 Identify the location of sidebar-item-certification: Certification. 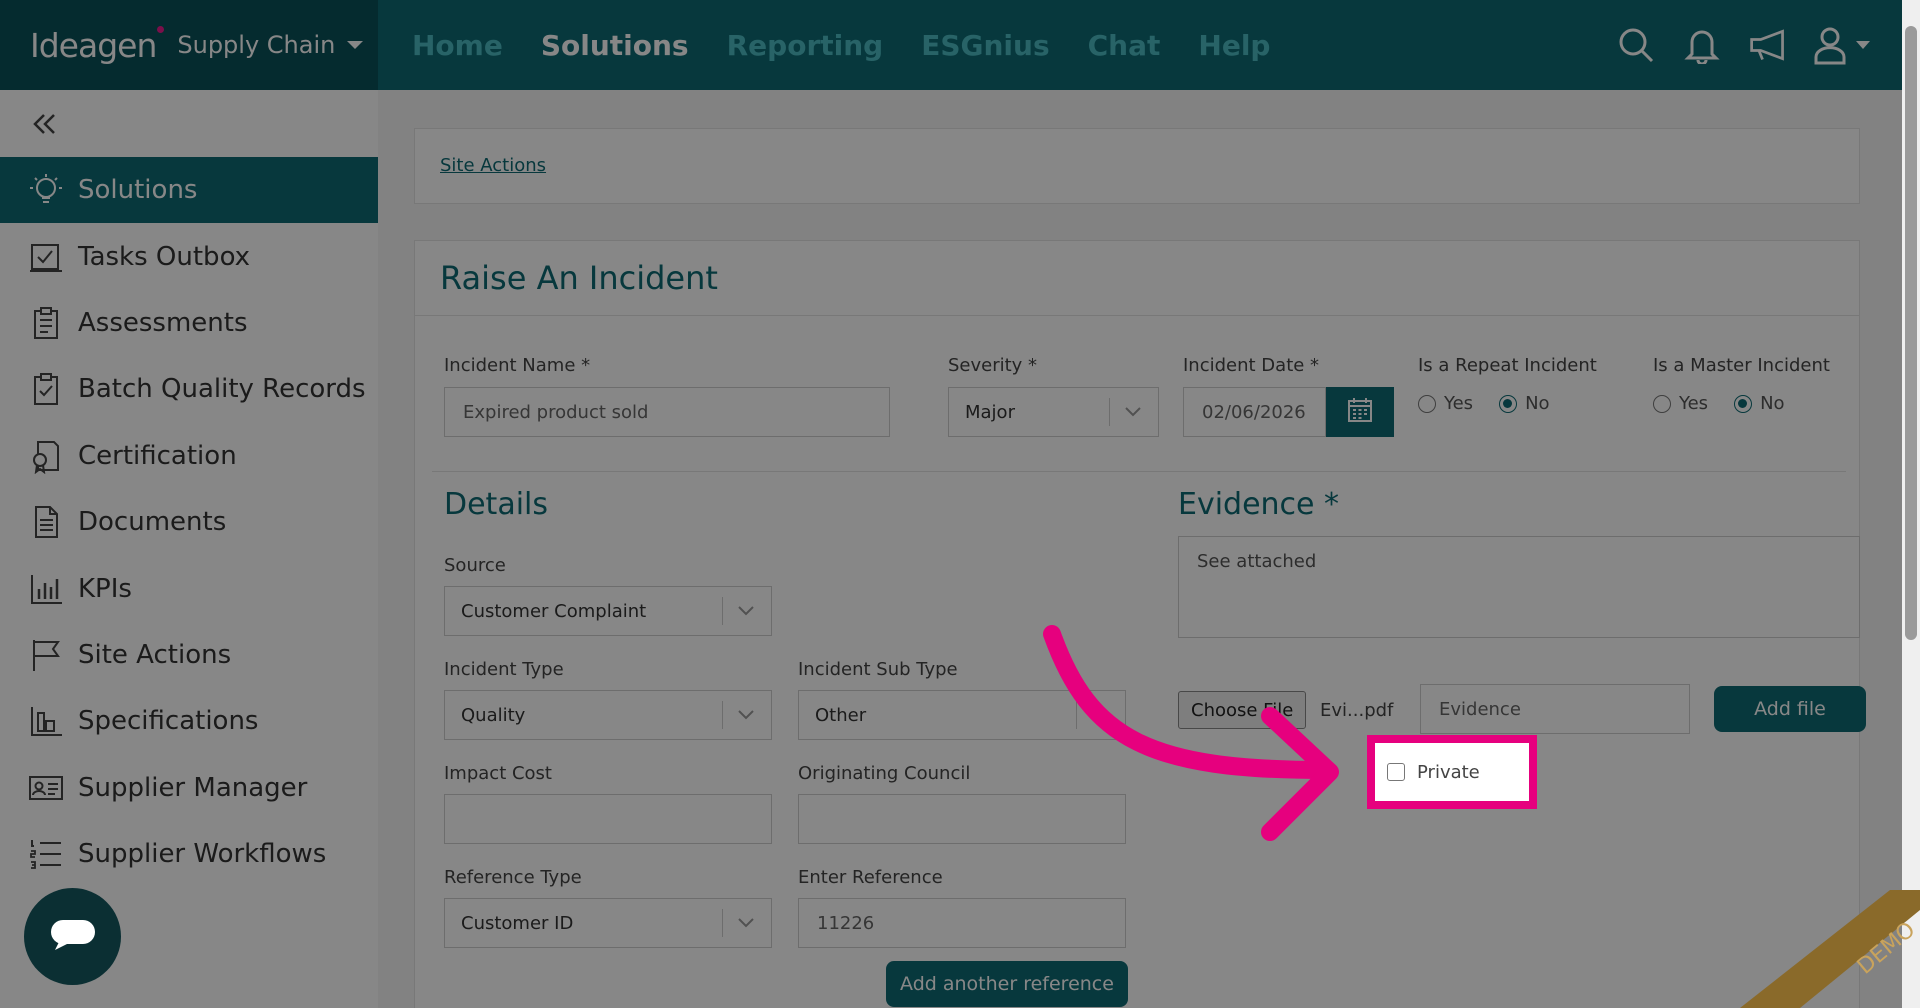
(189, 456).